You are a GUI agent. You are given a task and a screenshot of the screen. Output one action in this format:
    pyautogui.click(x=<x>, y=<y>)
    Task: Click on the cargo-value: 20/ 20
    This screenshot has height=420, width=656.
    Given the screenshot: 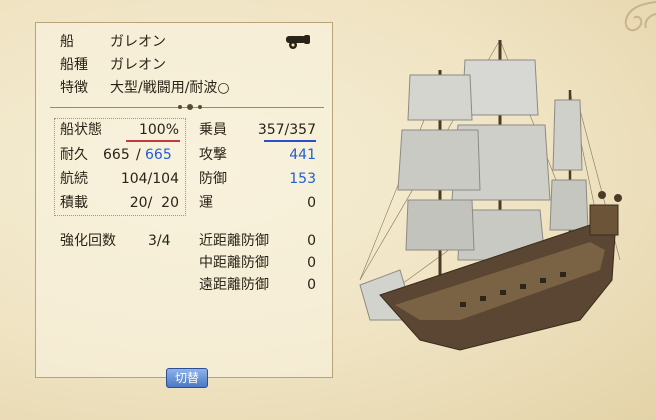 What is the action you would take?
    pyautogui.click(x=154, y=203)
    